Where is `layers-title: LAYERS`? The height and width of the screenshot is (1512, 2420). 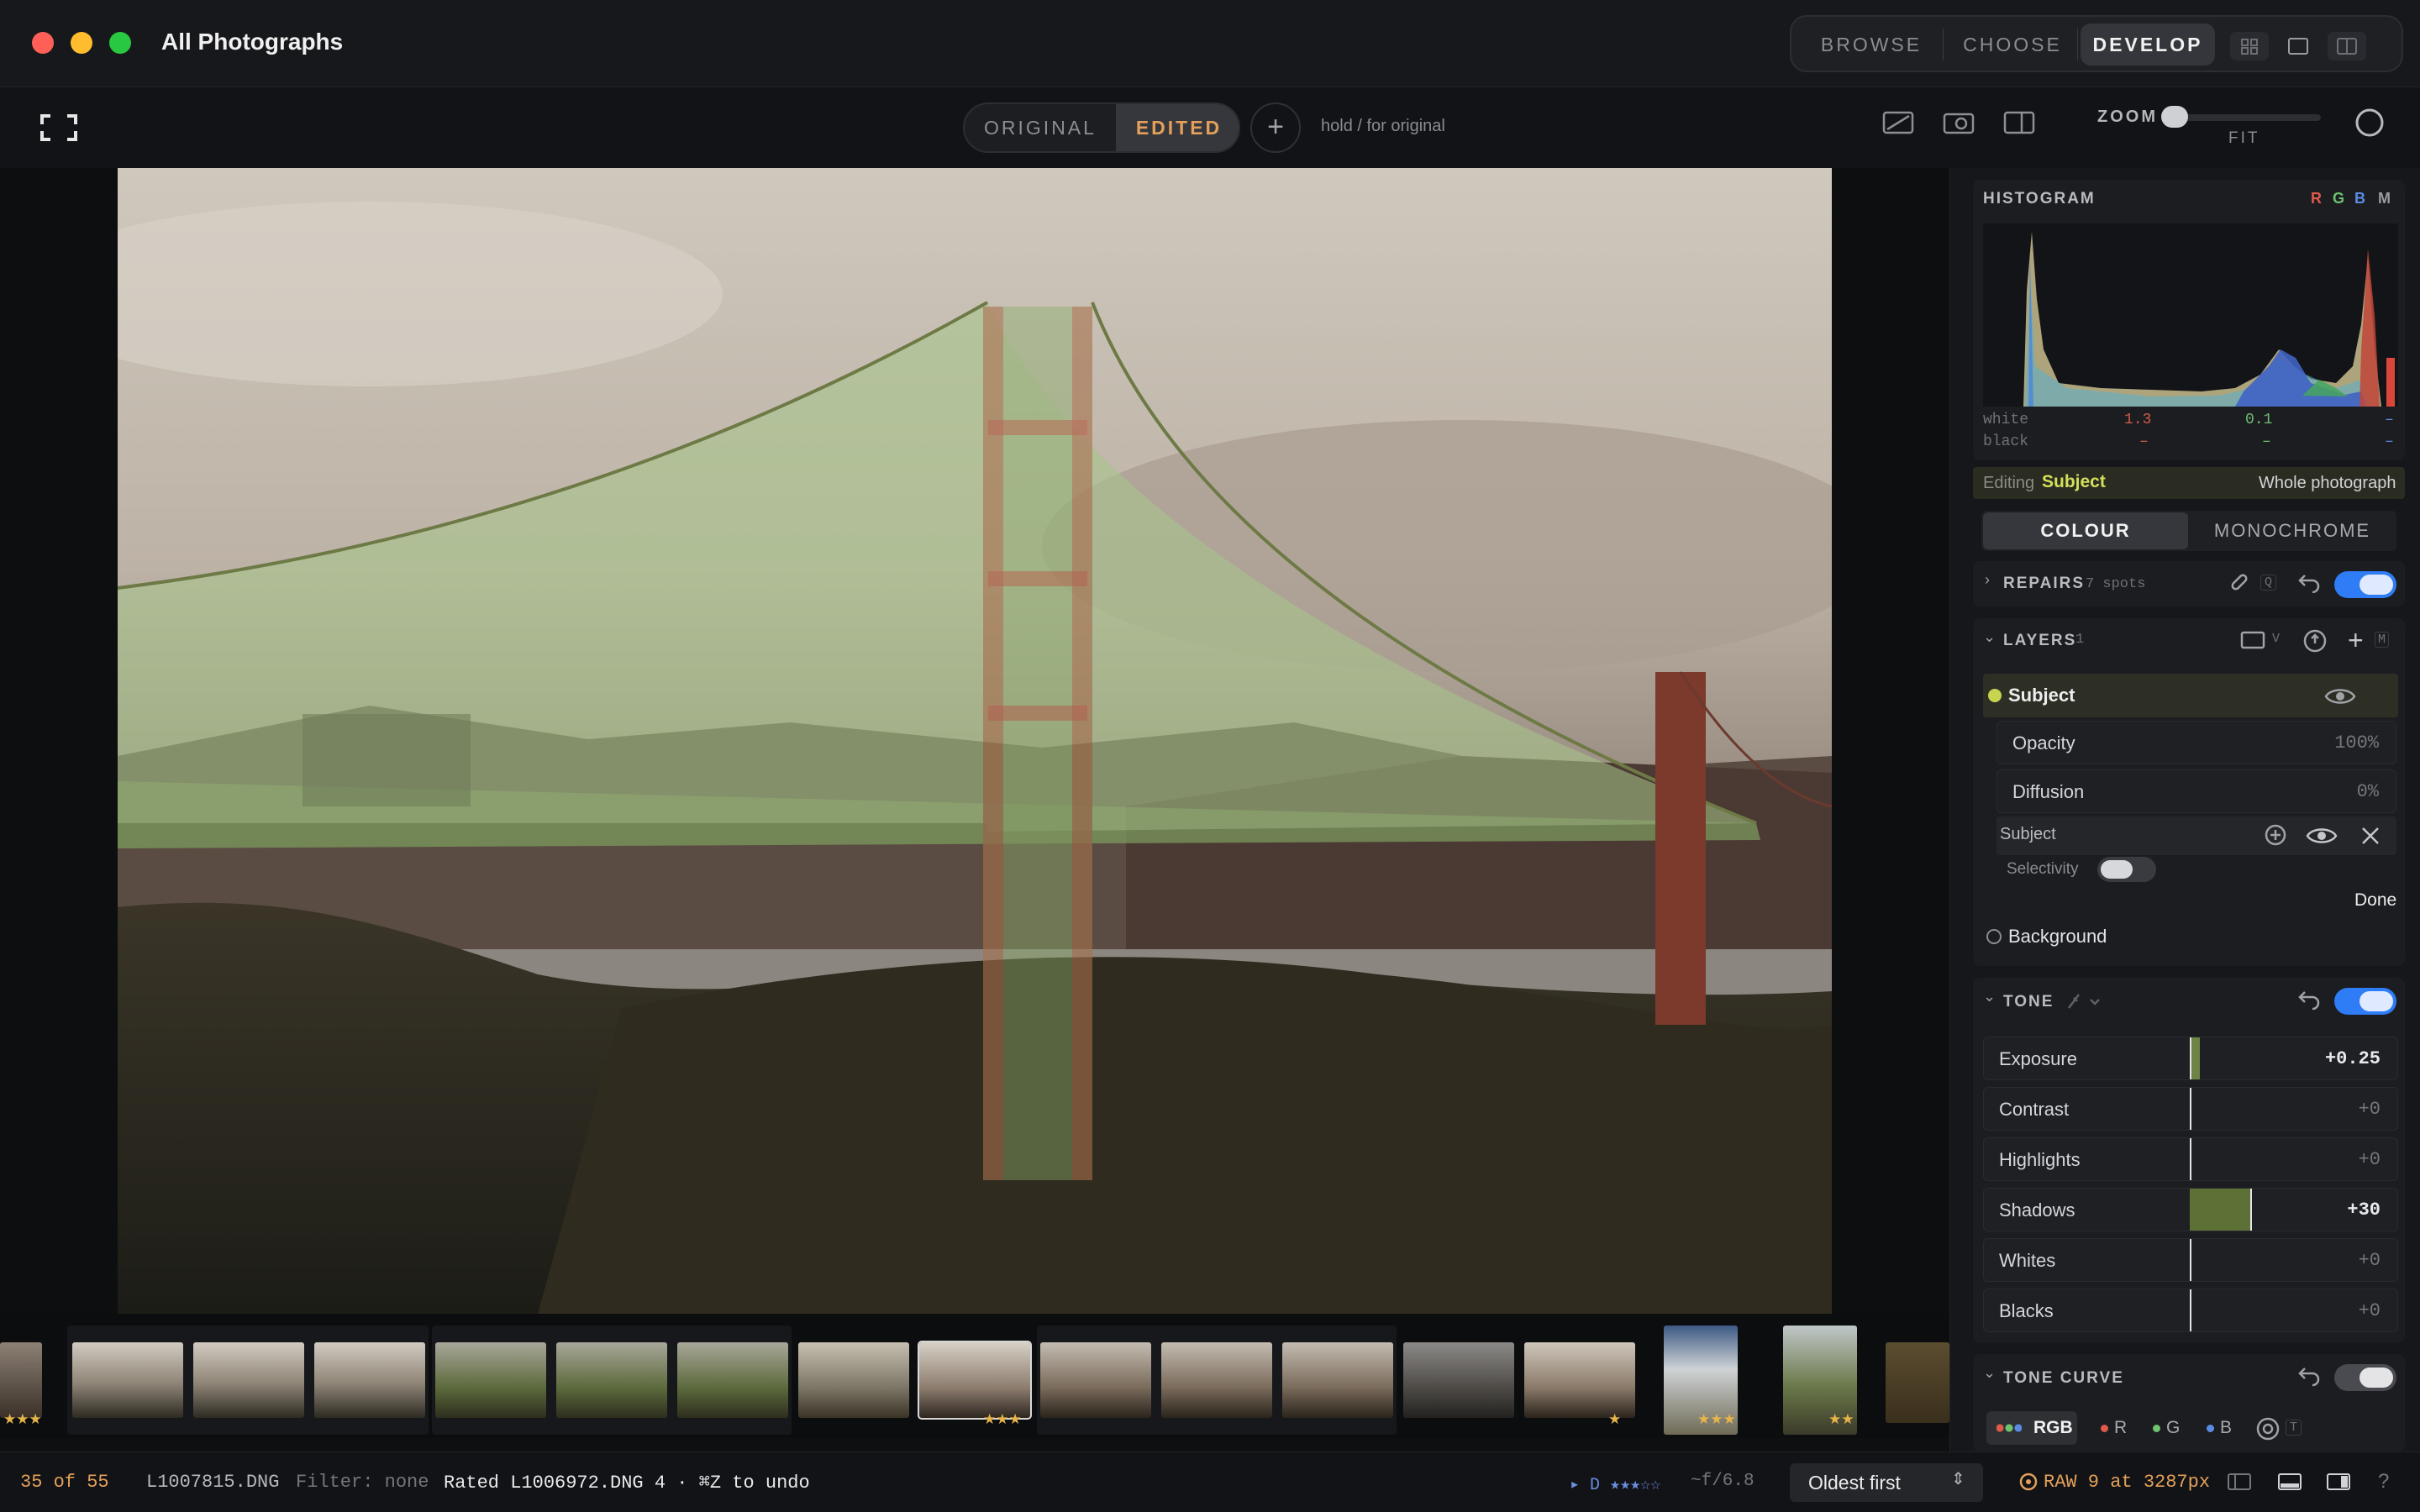
layers-title: LAYERS is located at coordinates (2040, 641).